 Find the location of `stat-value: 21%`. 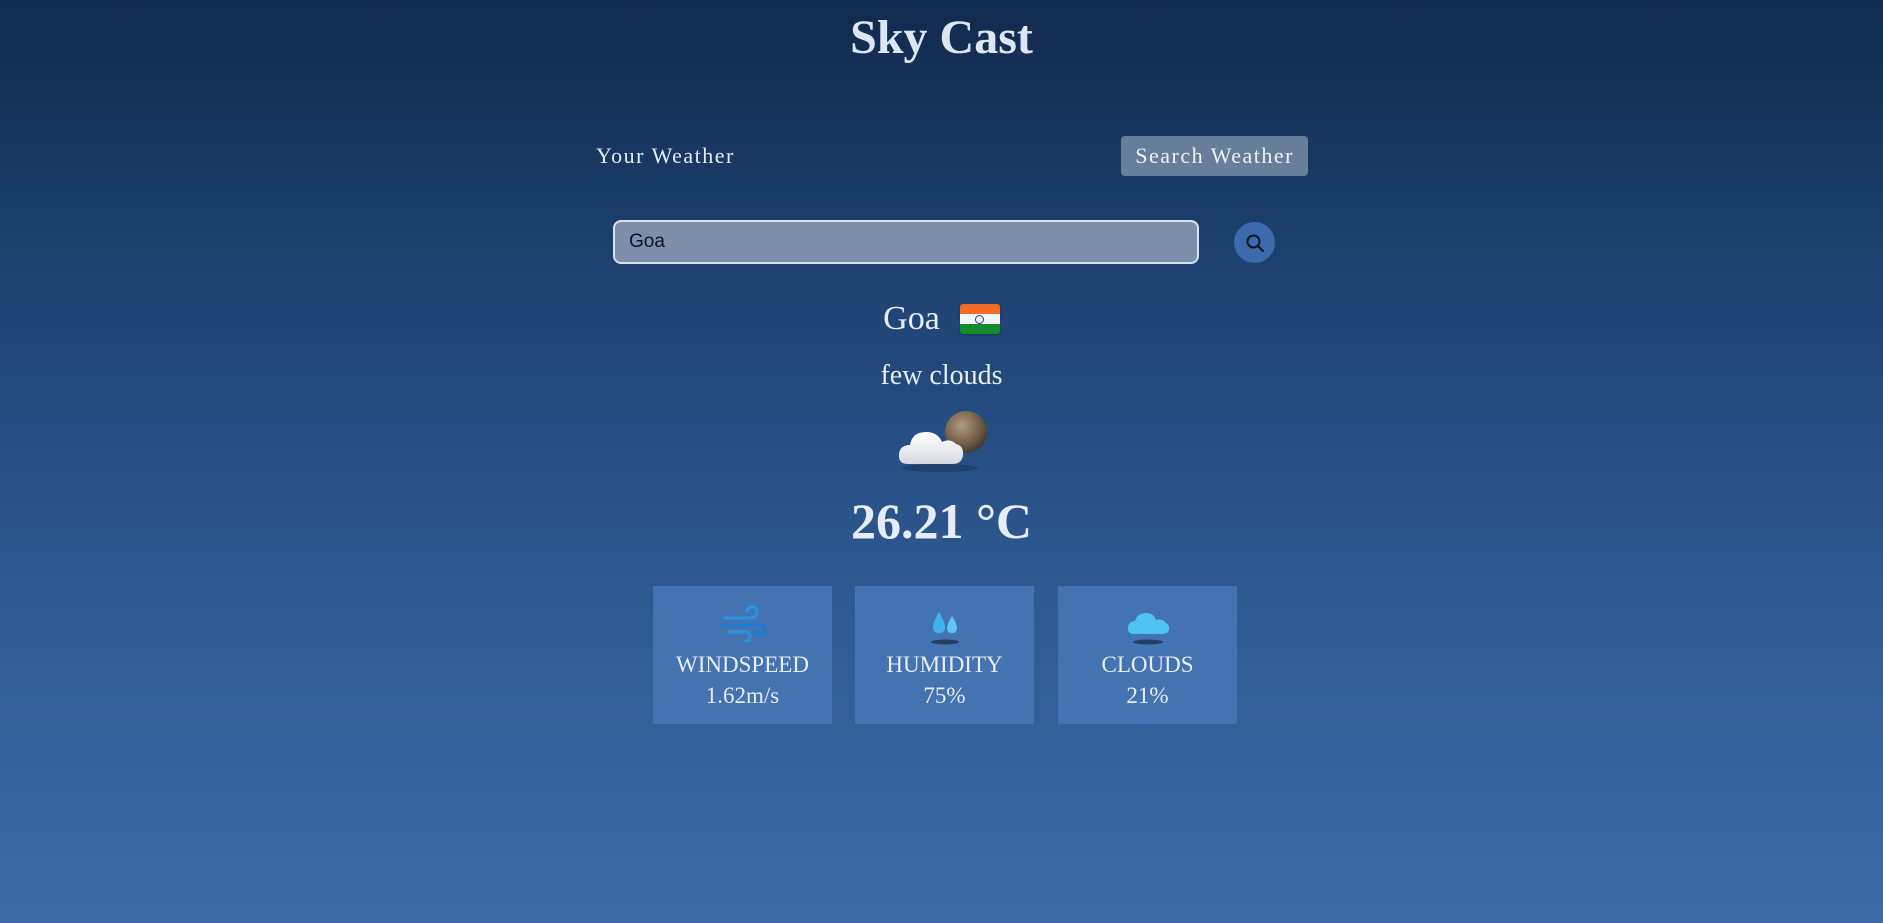

stat-value: 21% is located at coordinates (1147, 695).